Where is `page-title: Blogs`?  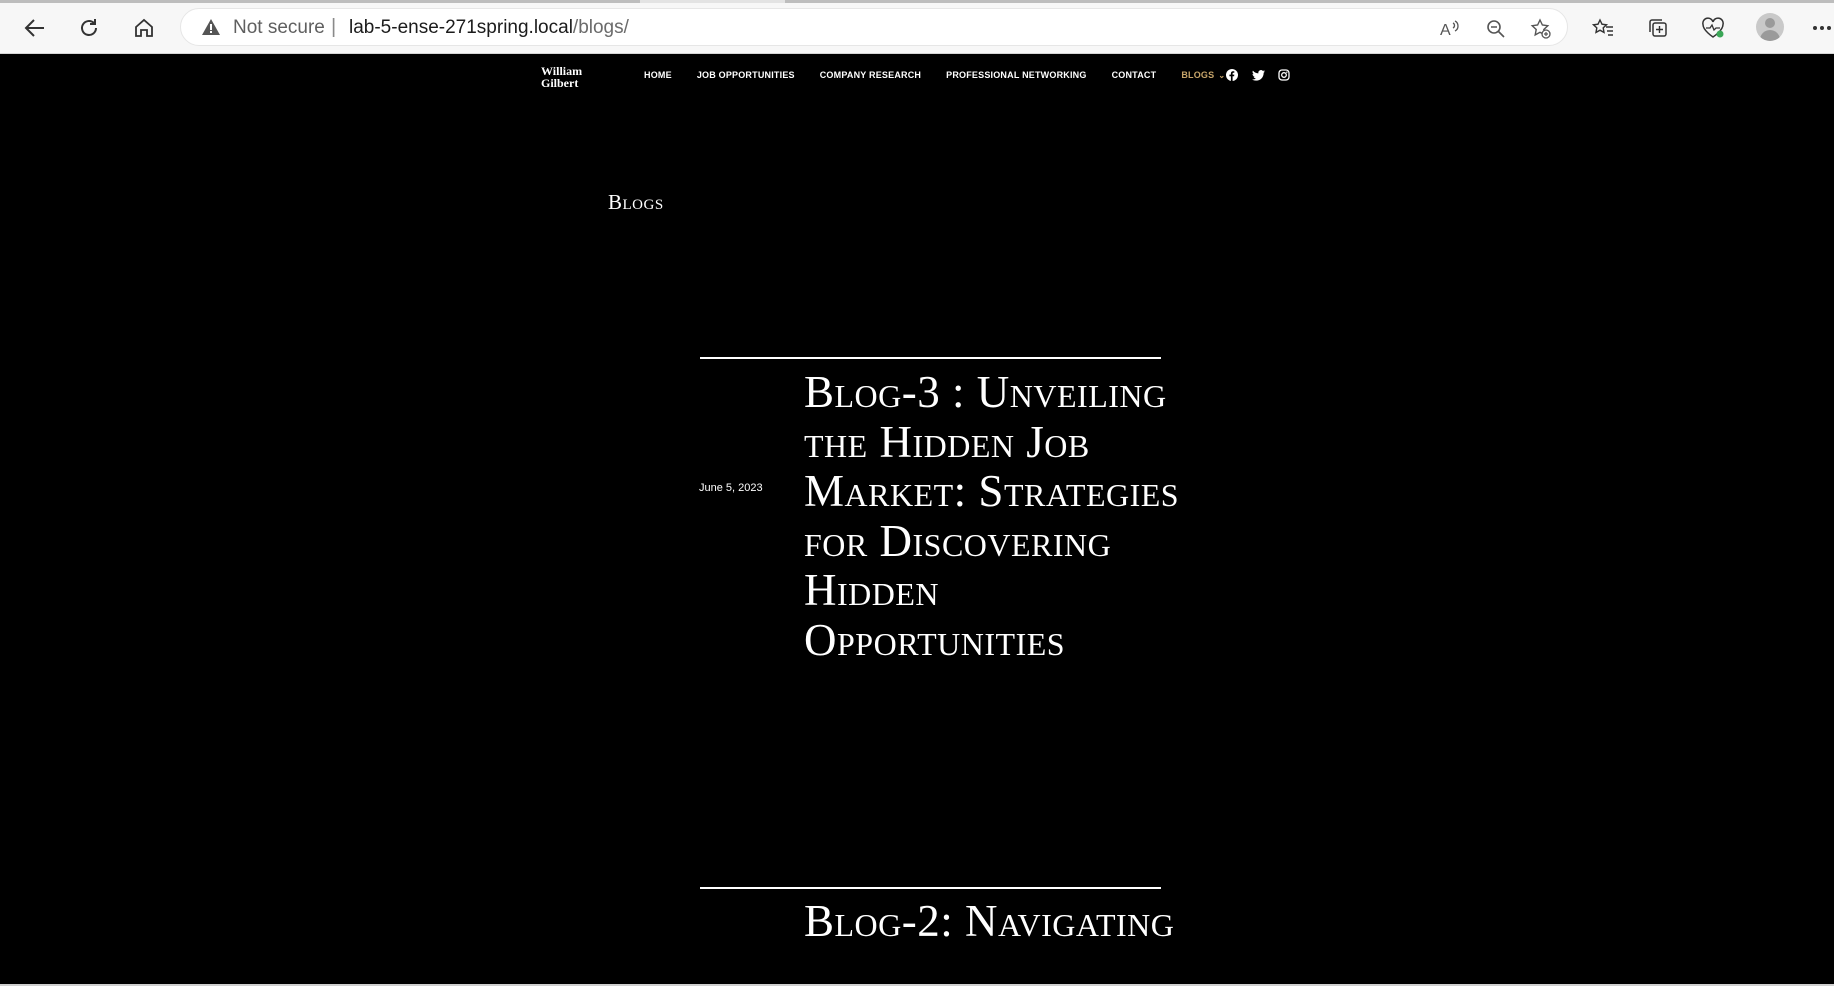 page-title: Blogs is located at coordinates (636, 202).